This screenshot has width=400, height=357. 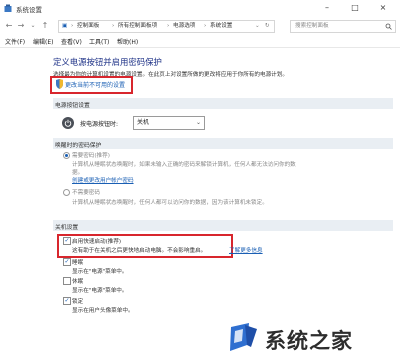 What do you see at coordinates (169, 123) in the screenshot?
I see `power-button-action-select: 关机 ⌄` at bounding box center [169, 123].